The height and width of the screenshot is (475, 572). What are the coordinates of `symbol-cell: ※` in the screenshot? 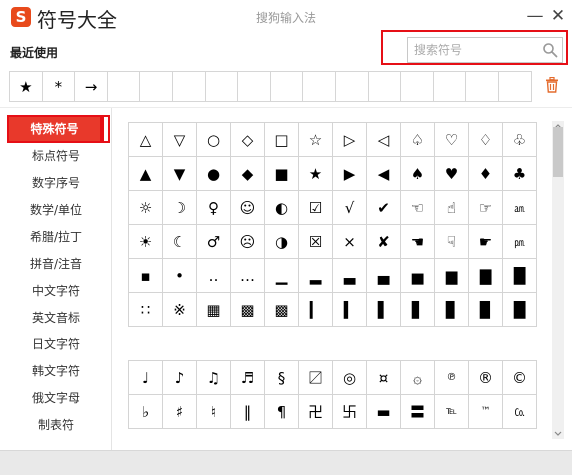 It's located at (180, 310).